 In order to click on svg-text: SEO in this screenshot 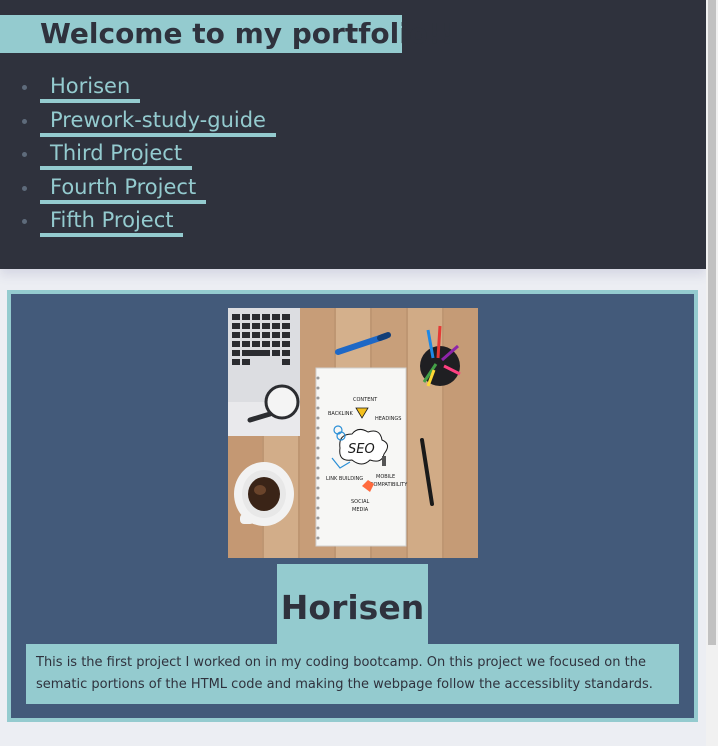, I will do `click(361, 449)`.